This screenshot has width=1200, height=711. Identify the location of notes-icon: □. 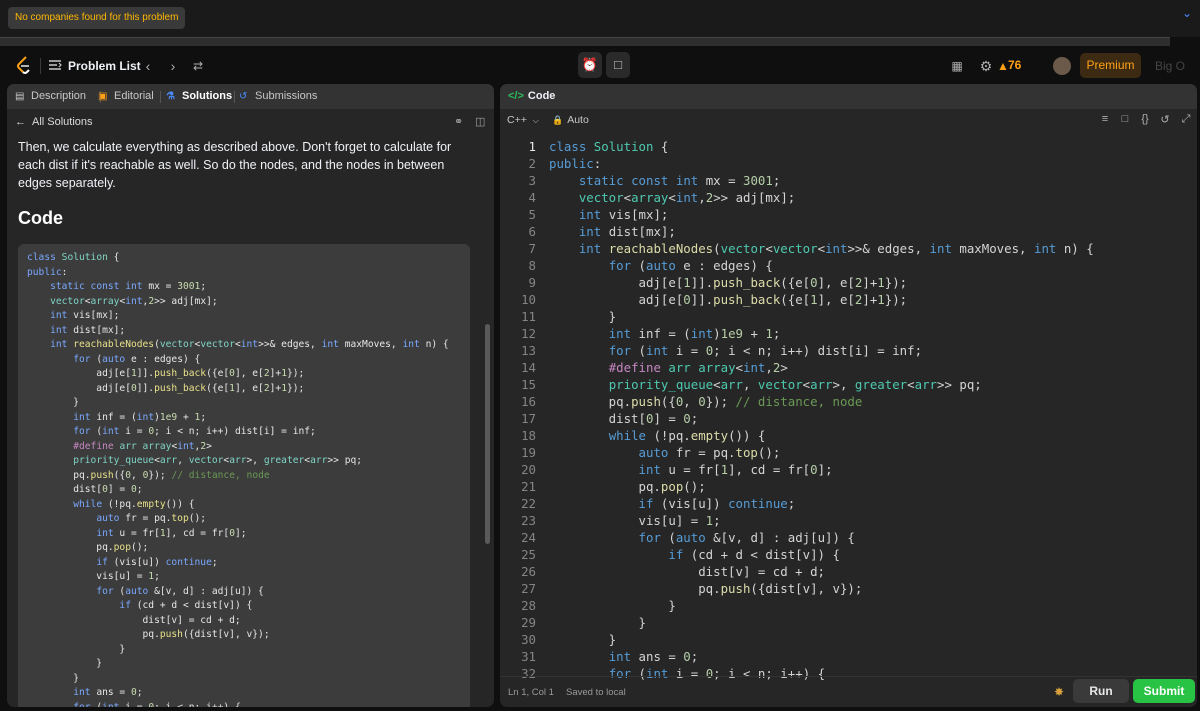
(618, 65).